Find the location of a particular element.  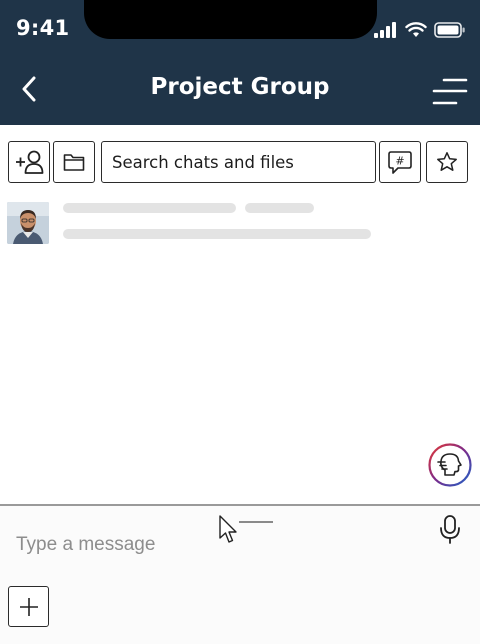

attach-button is located at coordinates (28, 606).